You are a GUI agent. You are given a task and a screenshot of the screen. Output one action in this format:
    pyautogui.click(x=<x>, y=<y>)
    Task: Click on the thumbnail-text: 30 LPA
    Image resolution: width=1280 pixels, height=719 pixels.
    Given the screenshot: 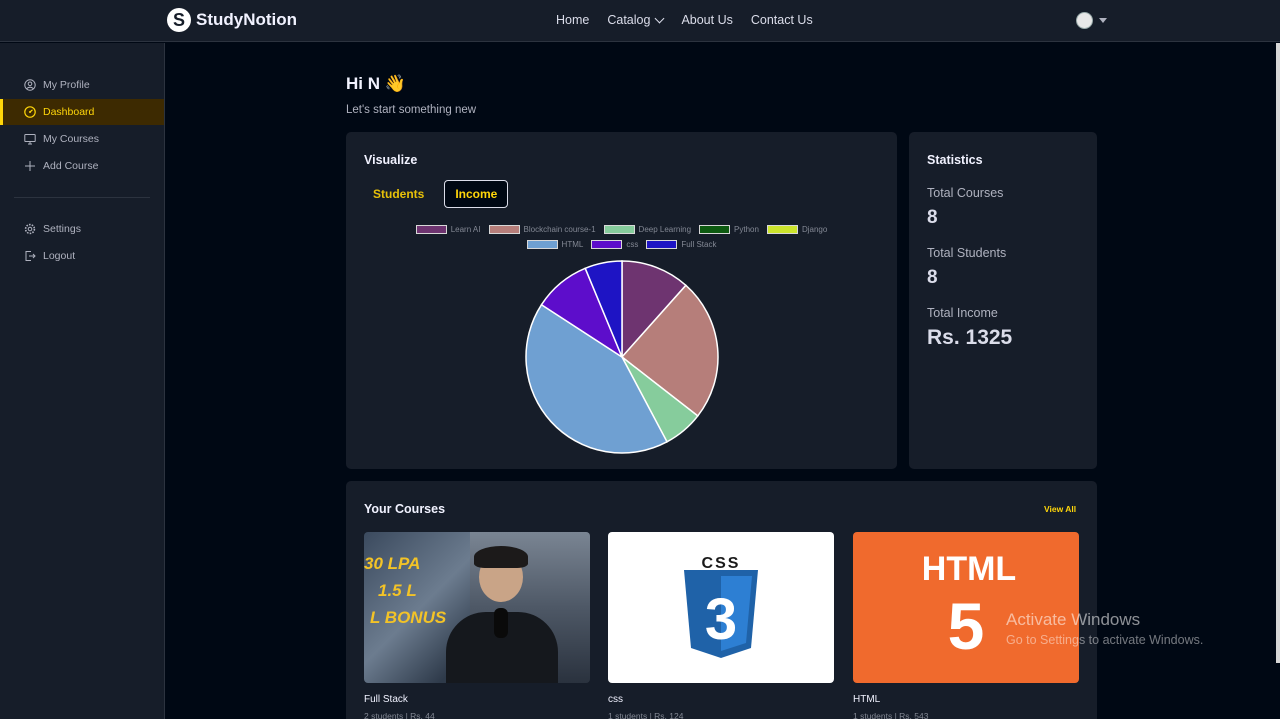 What is the action you would take?
    pyautogui.click(x=392, y=563)
    